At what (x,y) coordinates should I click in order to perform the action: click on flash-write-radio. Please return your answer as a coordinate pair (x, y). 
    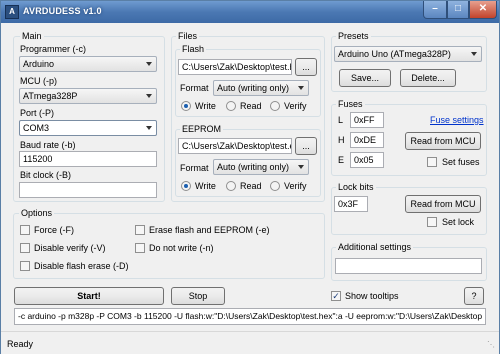
    Looking at the image, I should click on (186, 106).